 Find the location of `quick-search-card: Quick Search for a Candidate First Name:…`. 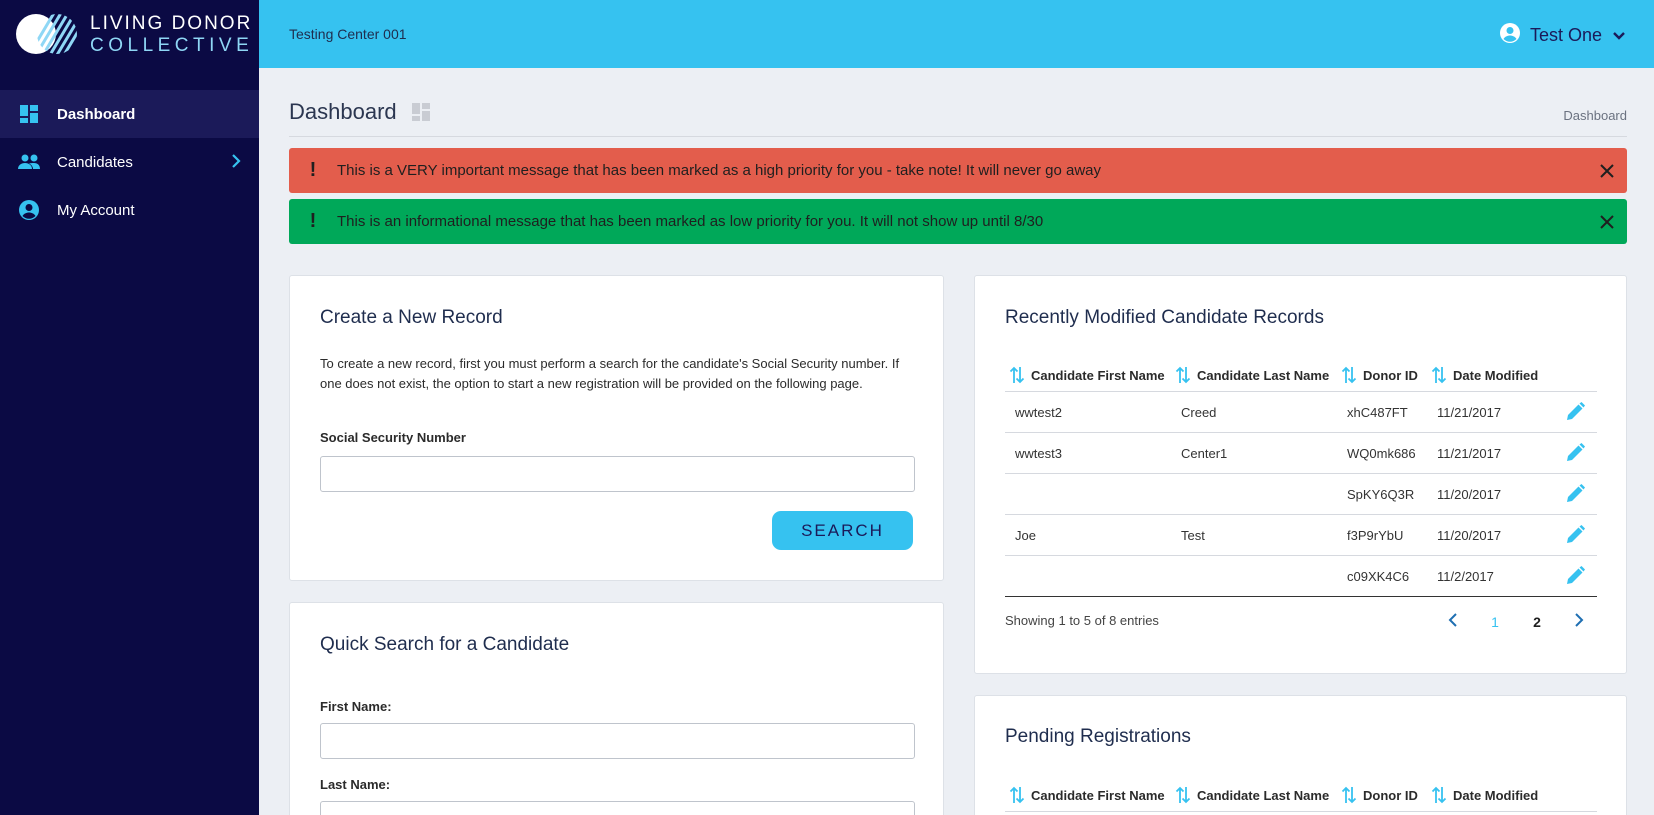

quick-search-card: Quick Search for a Candidate First Name:… is located at coordinates (616, 708).